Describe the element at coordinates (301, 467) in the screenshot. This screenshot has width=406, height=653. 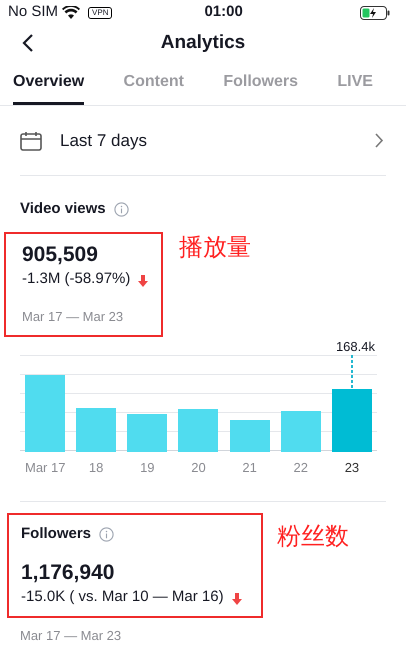
I see `axis-label: 22` at that location.